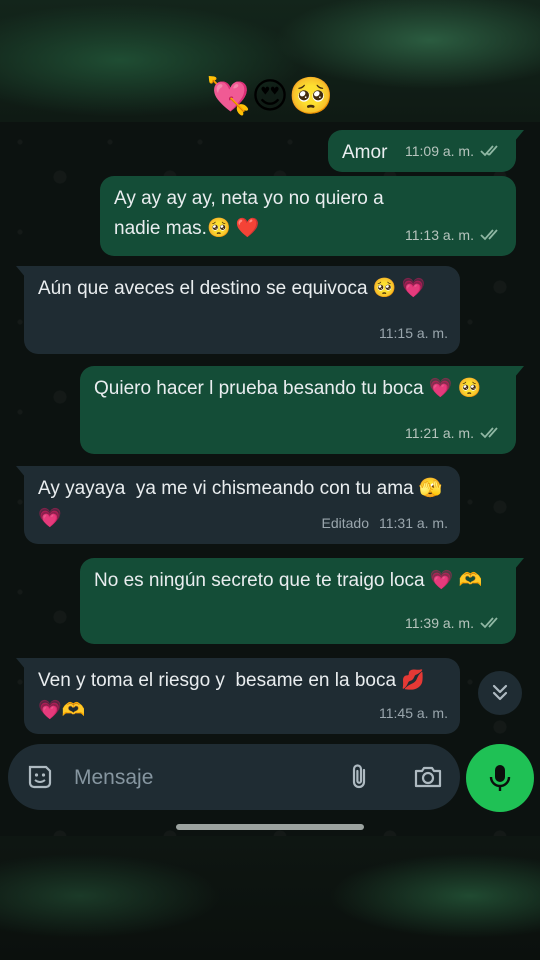 The width and height of the screenshot is (540, 960). I want to click on message-text: Amor, so click(365, 152).